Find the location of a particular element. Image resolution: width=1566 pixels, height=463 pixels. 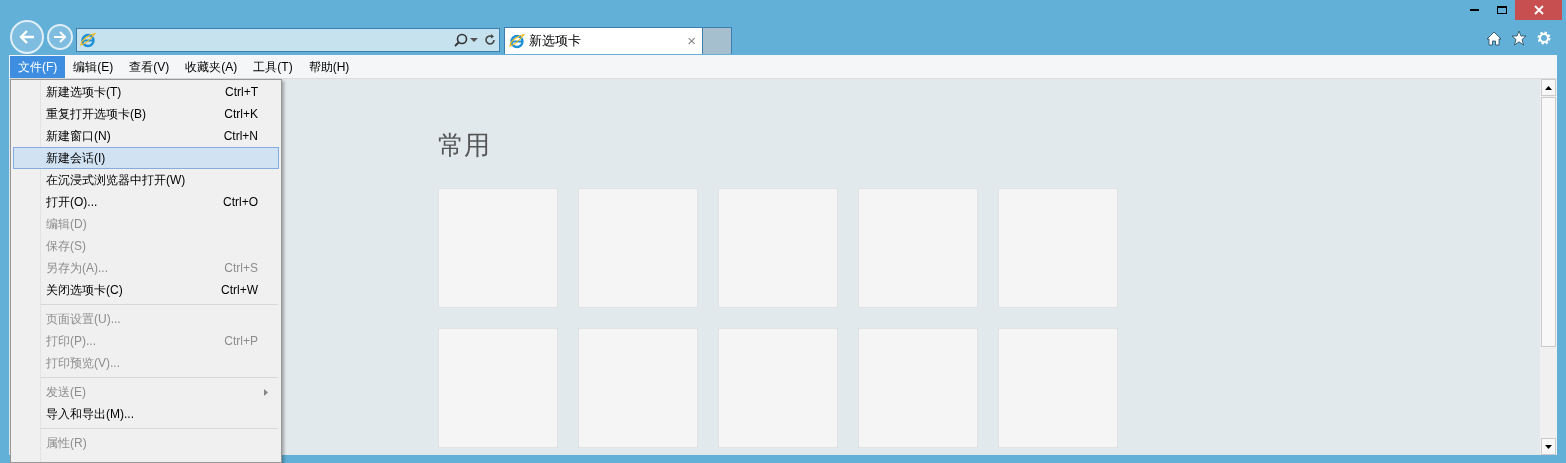

menu-item: 在沉浸式浏览器中打开(W) is located at coordinates (146, 180).